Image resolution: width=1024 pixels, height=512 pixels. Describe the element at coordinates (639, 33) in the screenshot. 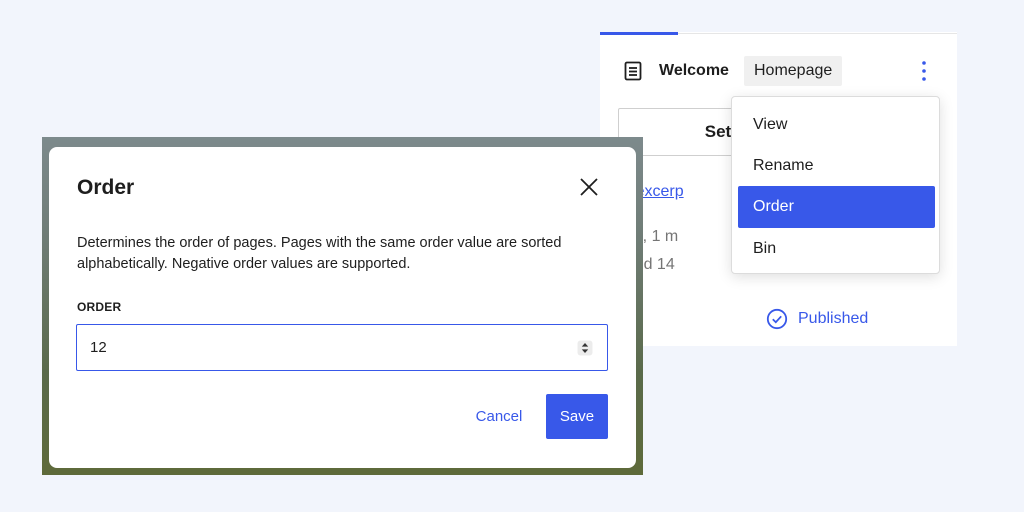

I see `active-tab-indicator` at that location.